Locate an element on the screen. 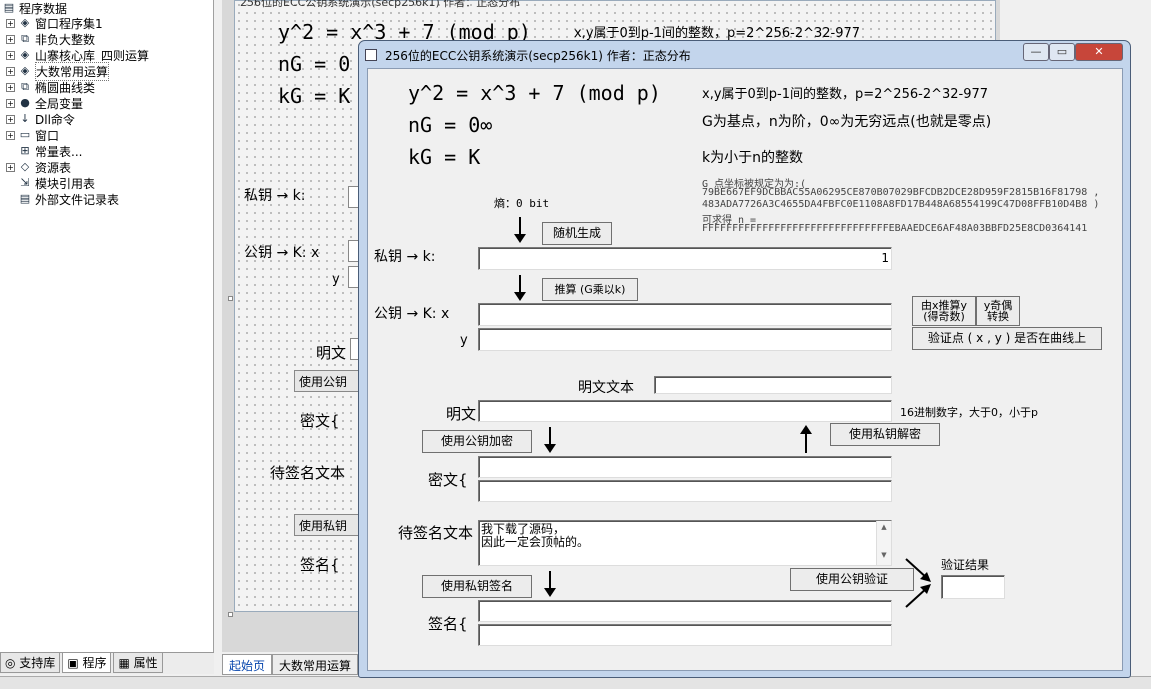  pubkey-label: 公钥 → K: x is located at coordinates (412, 314).